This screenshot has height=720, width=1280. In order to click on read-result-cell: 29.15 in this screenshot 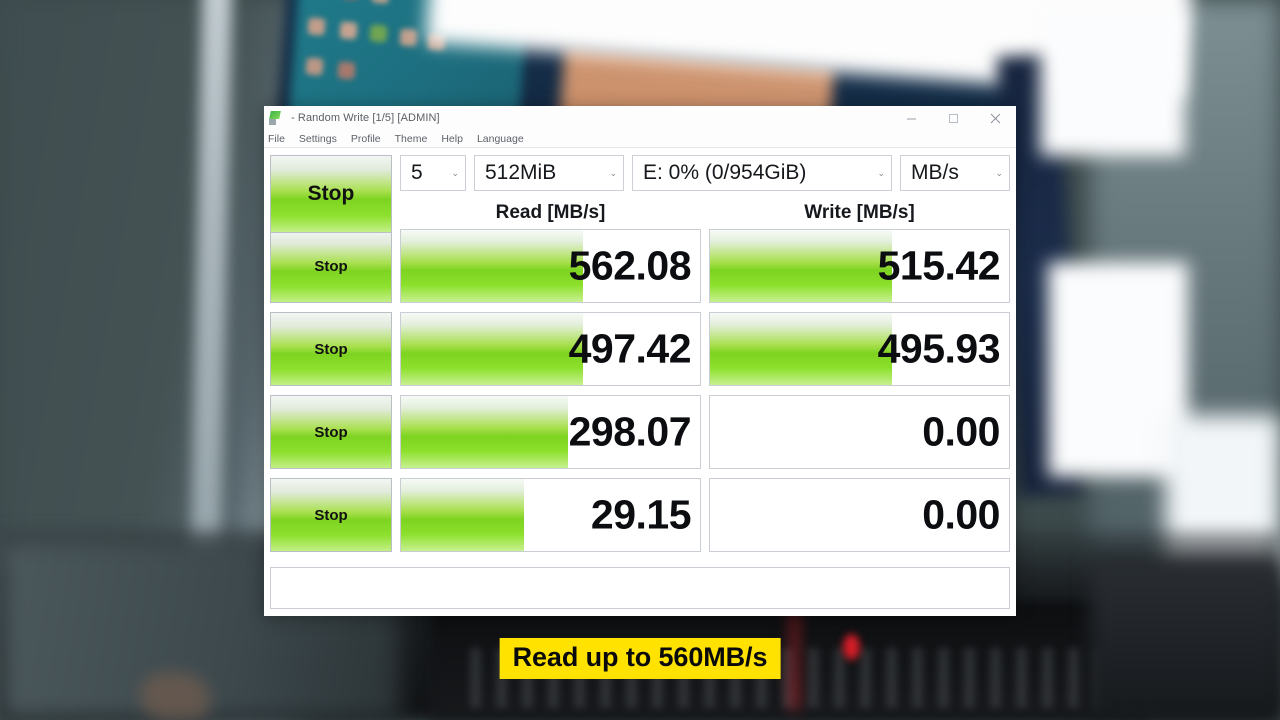, I will do `click(550, 515)`.